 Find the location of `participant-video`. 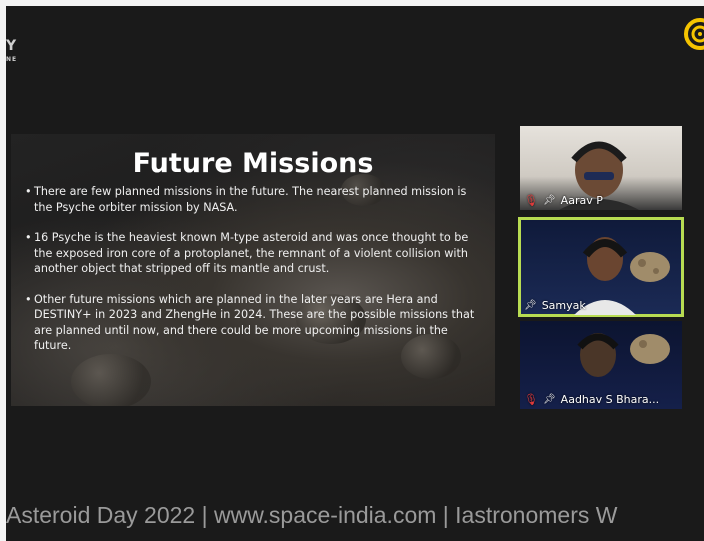

participant-video is located at coordinates (598, 355).